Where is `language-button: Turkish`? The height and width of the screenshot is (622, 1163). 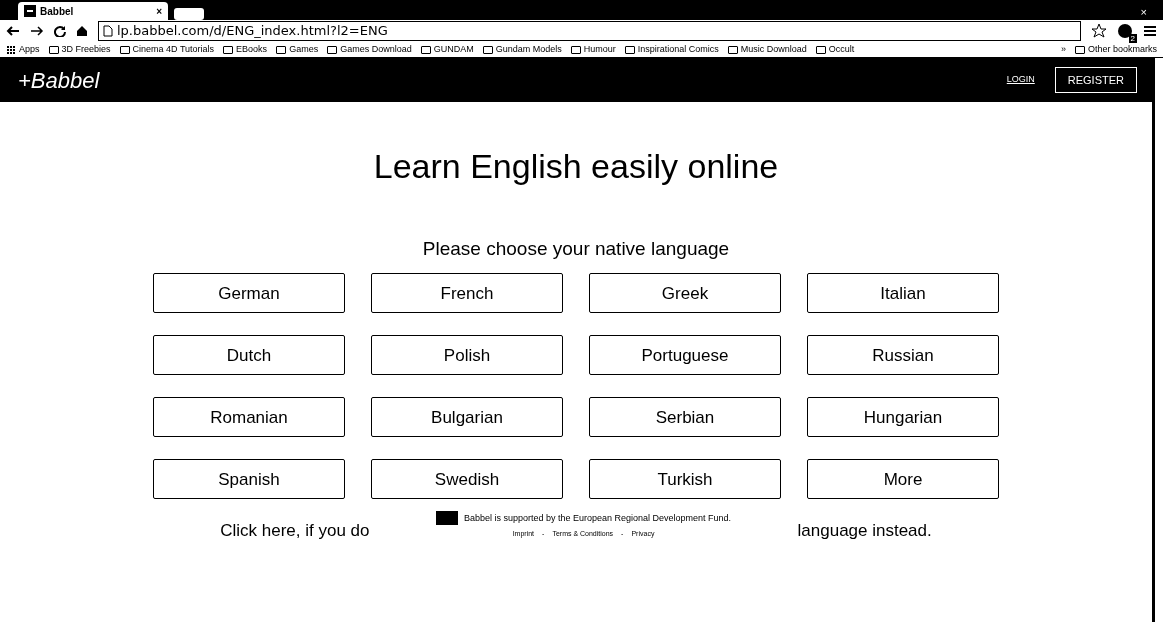 language-button: Turkish is located at coordinates (685, 479).